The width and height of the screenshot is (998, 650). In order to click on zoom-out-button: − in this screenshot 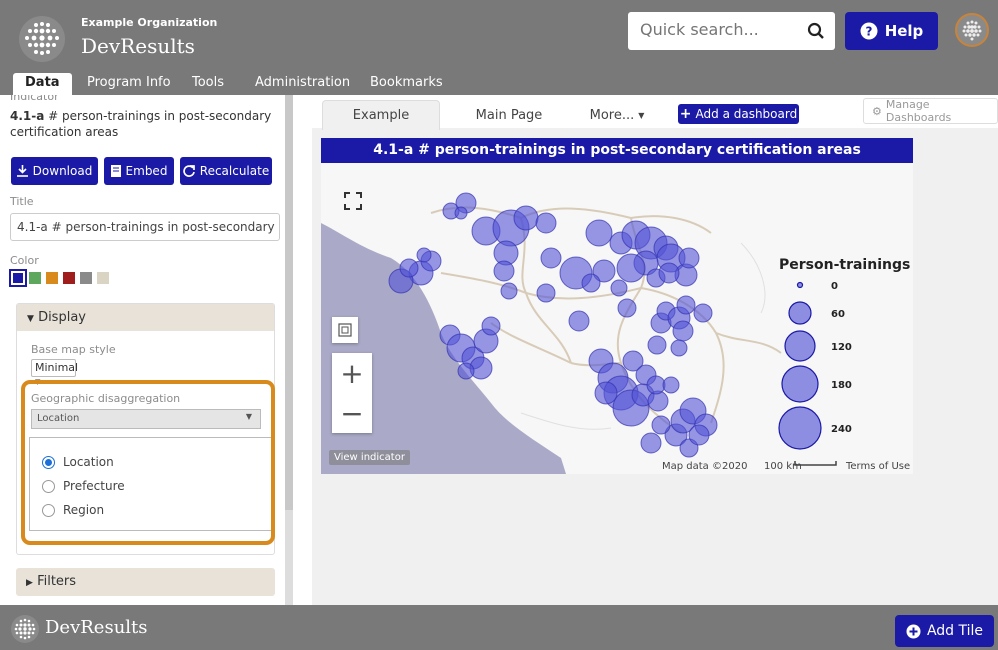, I will do `click(352, 413)`.